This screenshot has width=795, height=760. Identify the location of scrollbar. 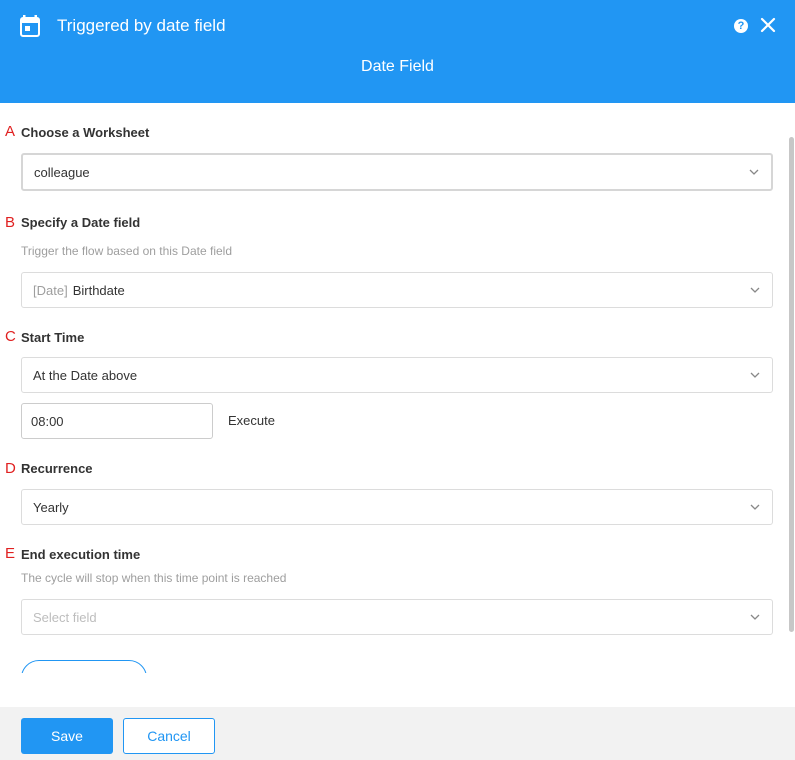
(791, 384).